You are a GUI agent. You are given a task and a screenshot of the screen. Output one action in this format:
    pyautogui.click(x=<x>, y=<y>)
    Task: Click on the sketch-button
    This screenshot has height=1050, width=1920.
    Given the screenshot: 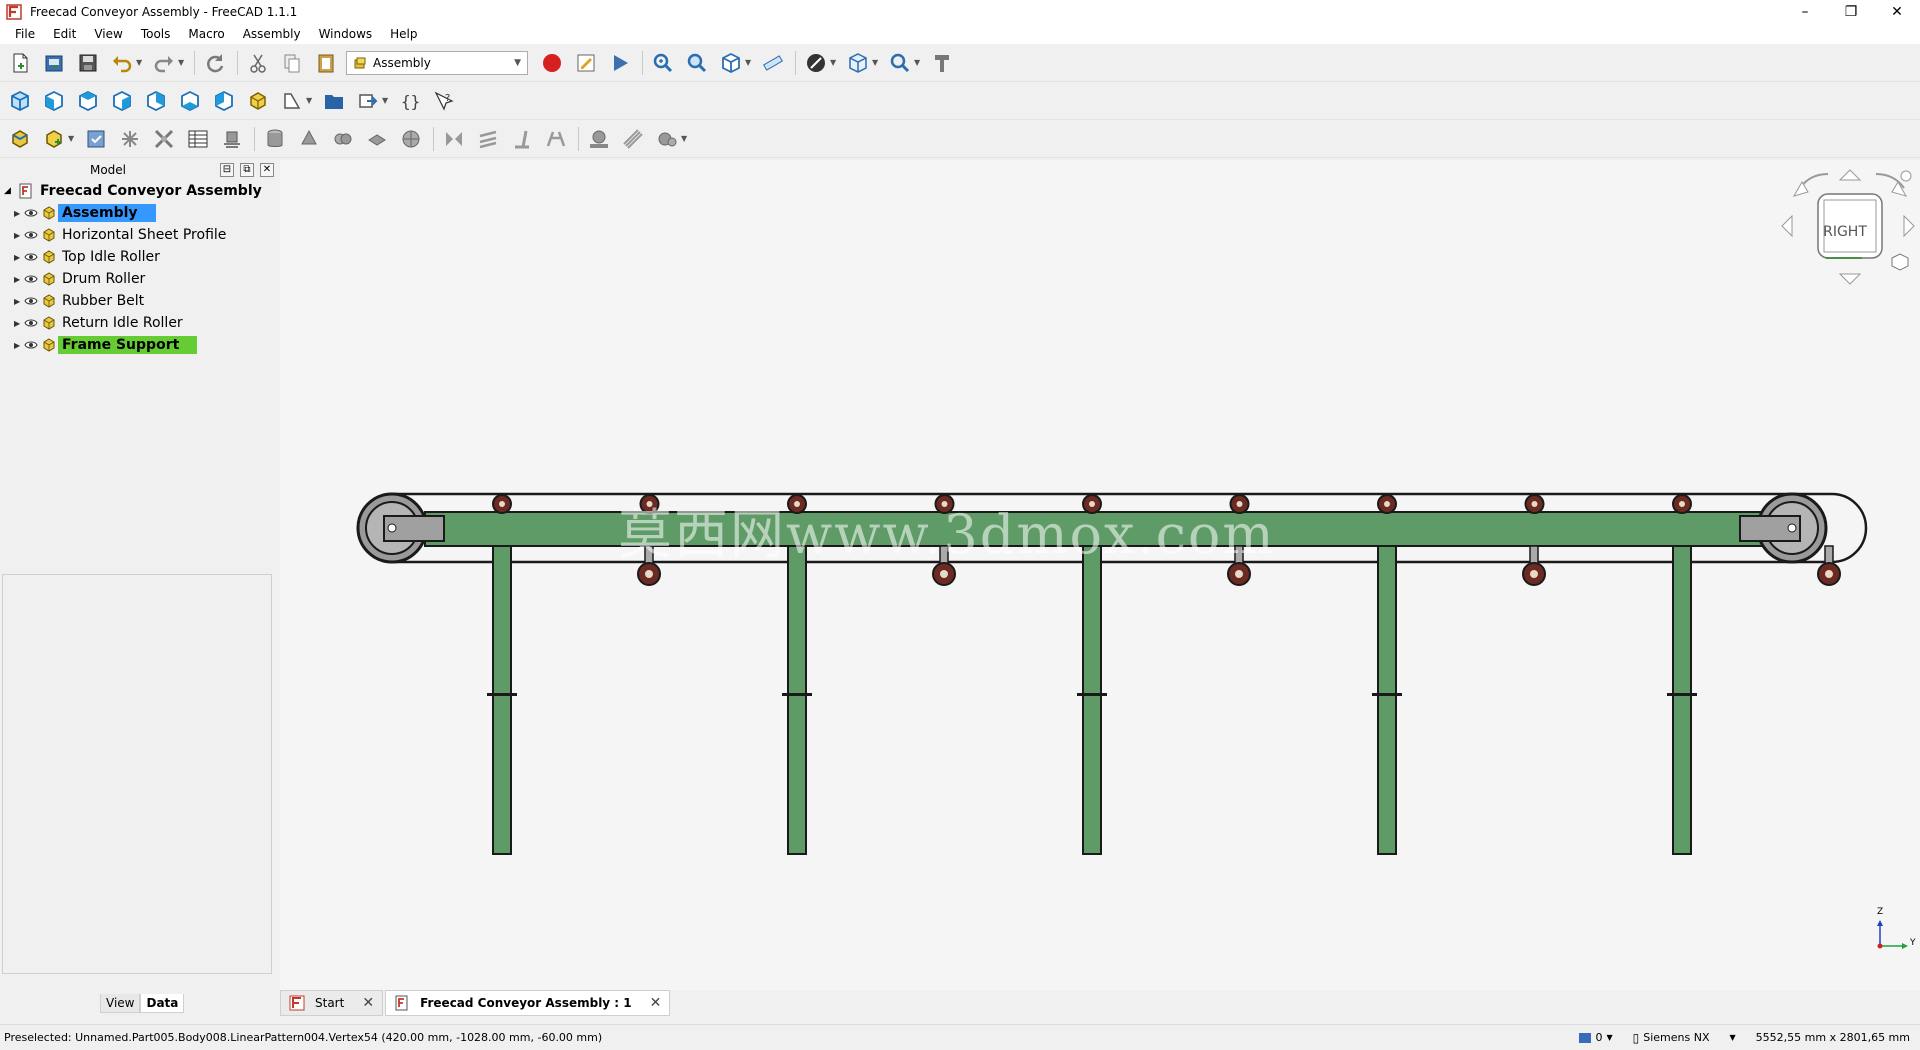 What is the action you would take?
    pyautogui.click(x=292, y=101)
    